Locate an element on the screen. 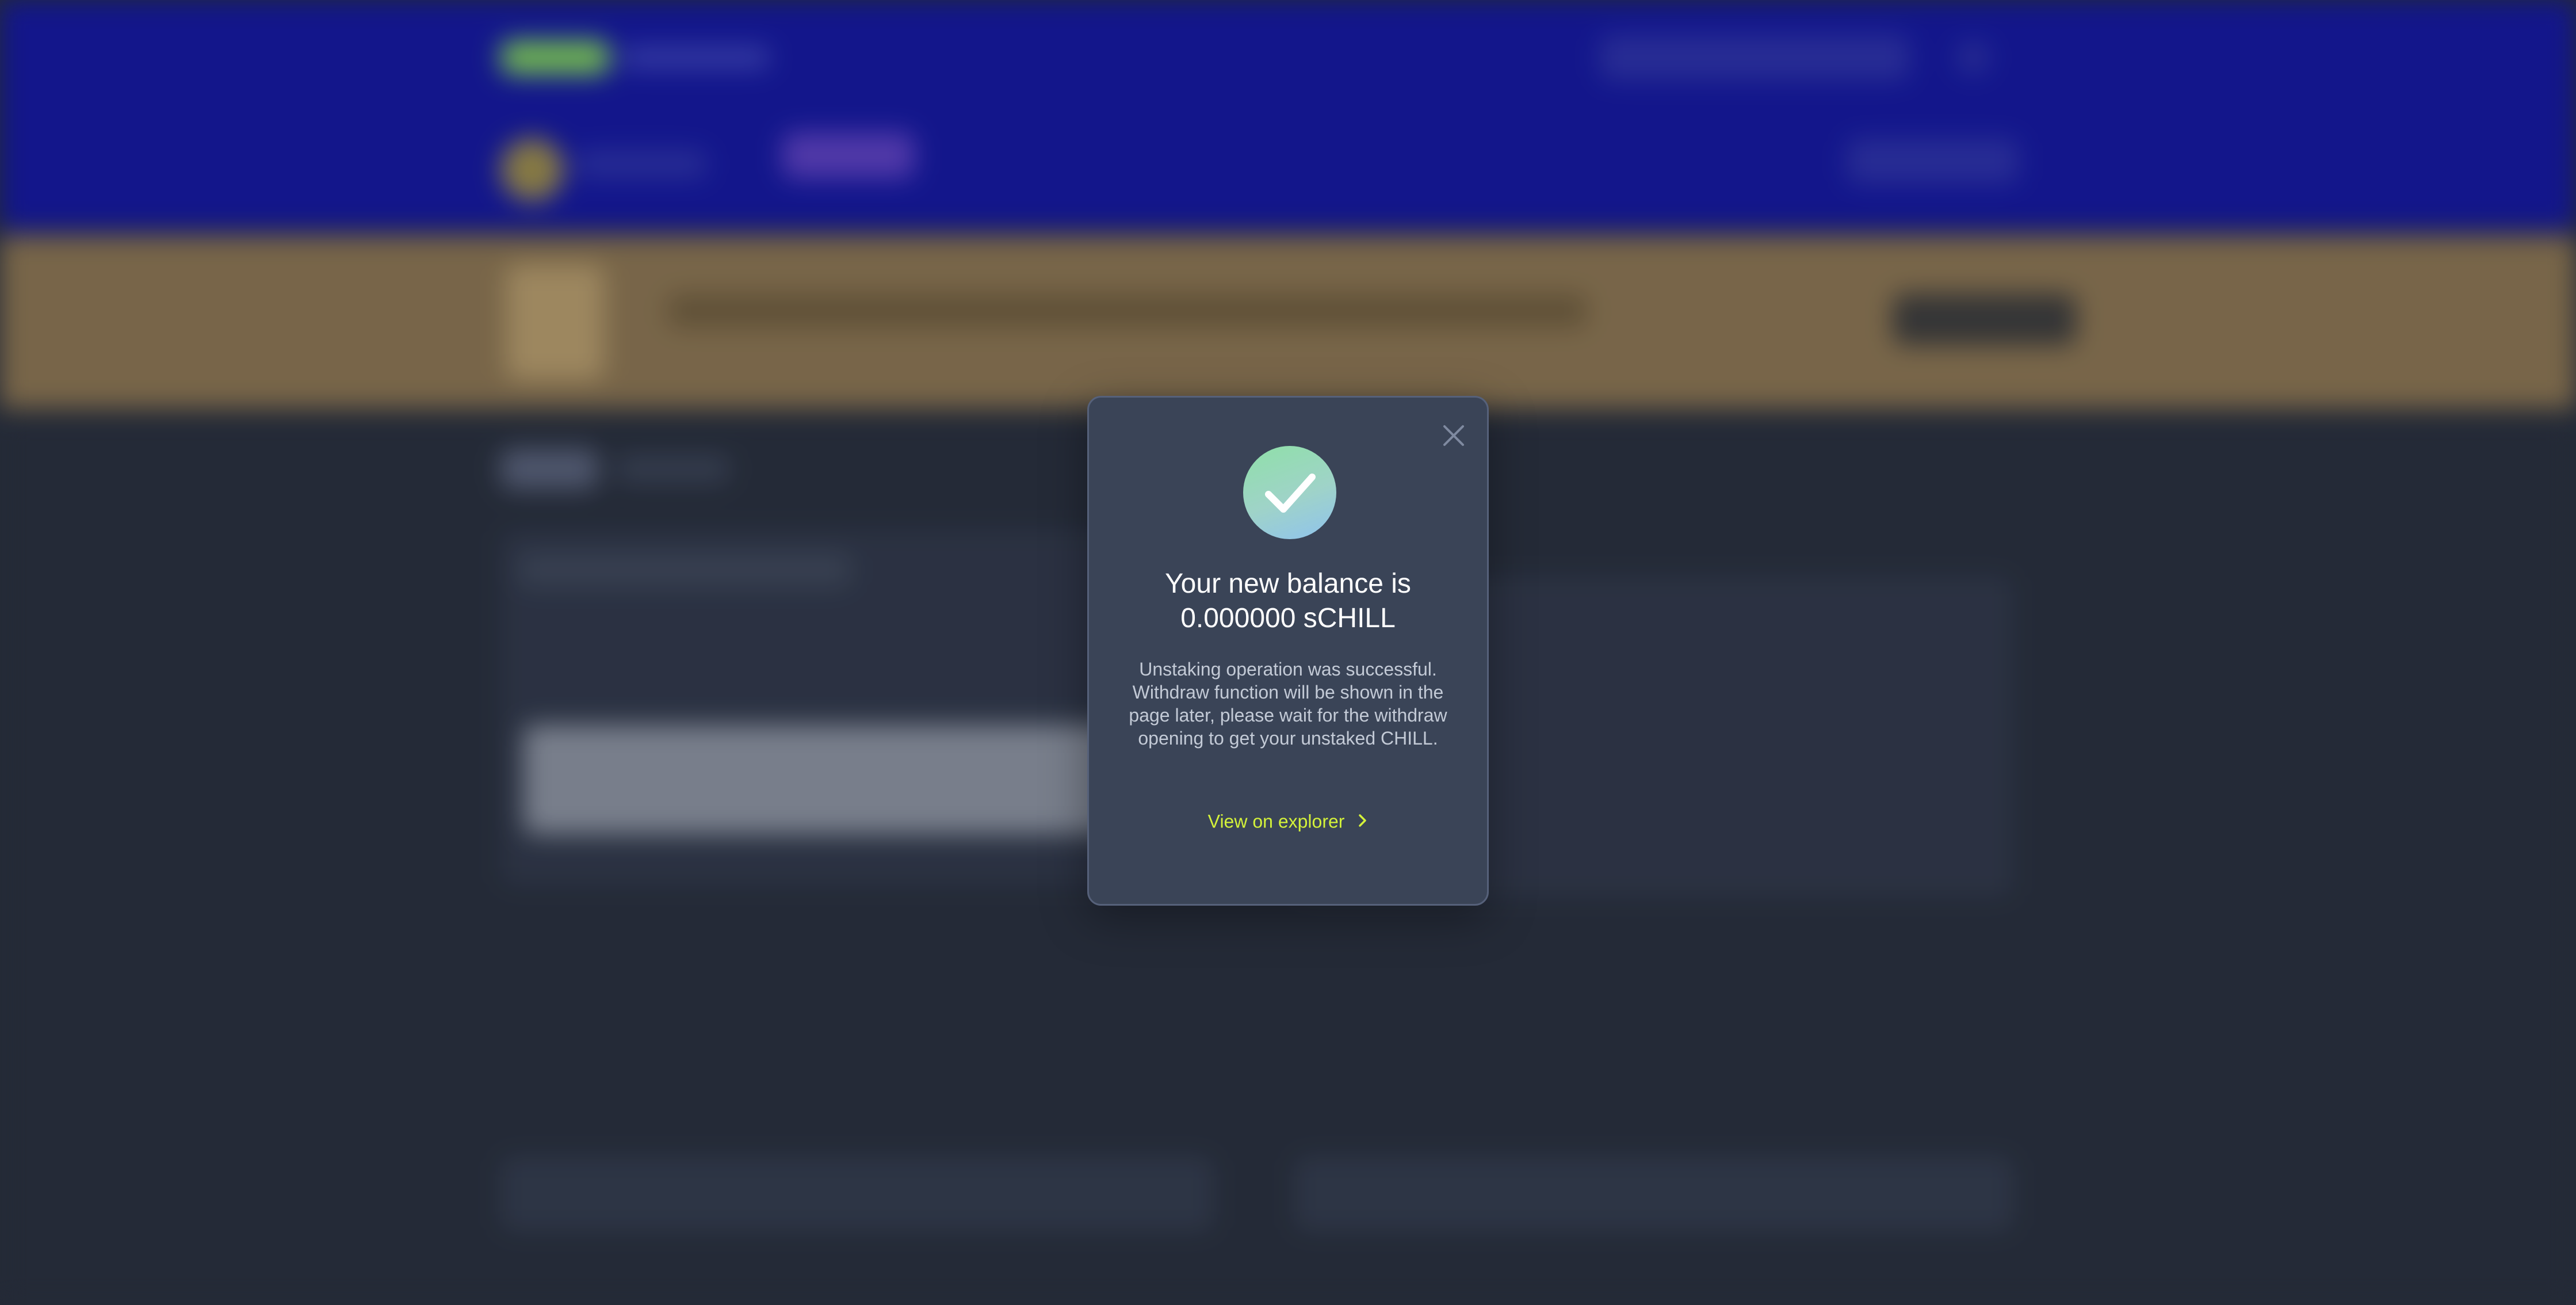 The height and width of the screenshot is (1305, 2576). new-balance-value: 0.000000 sCHILL is located at coordinates (1288, 618).